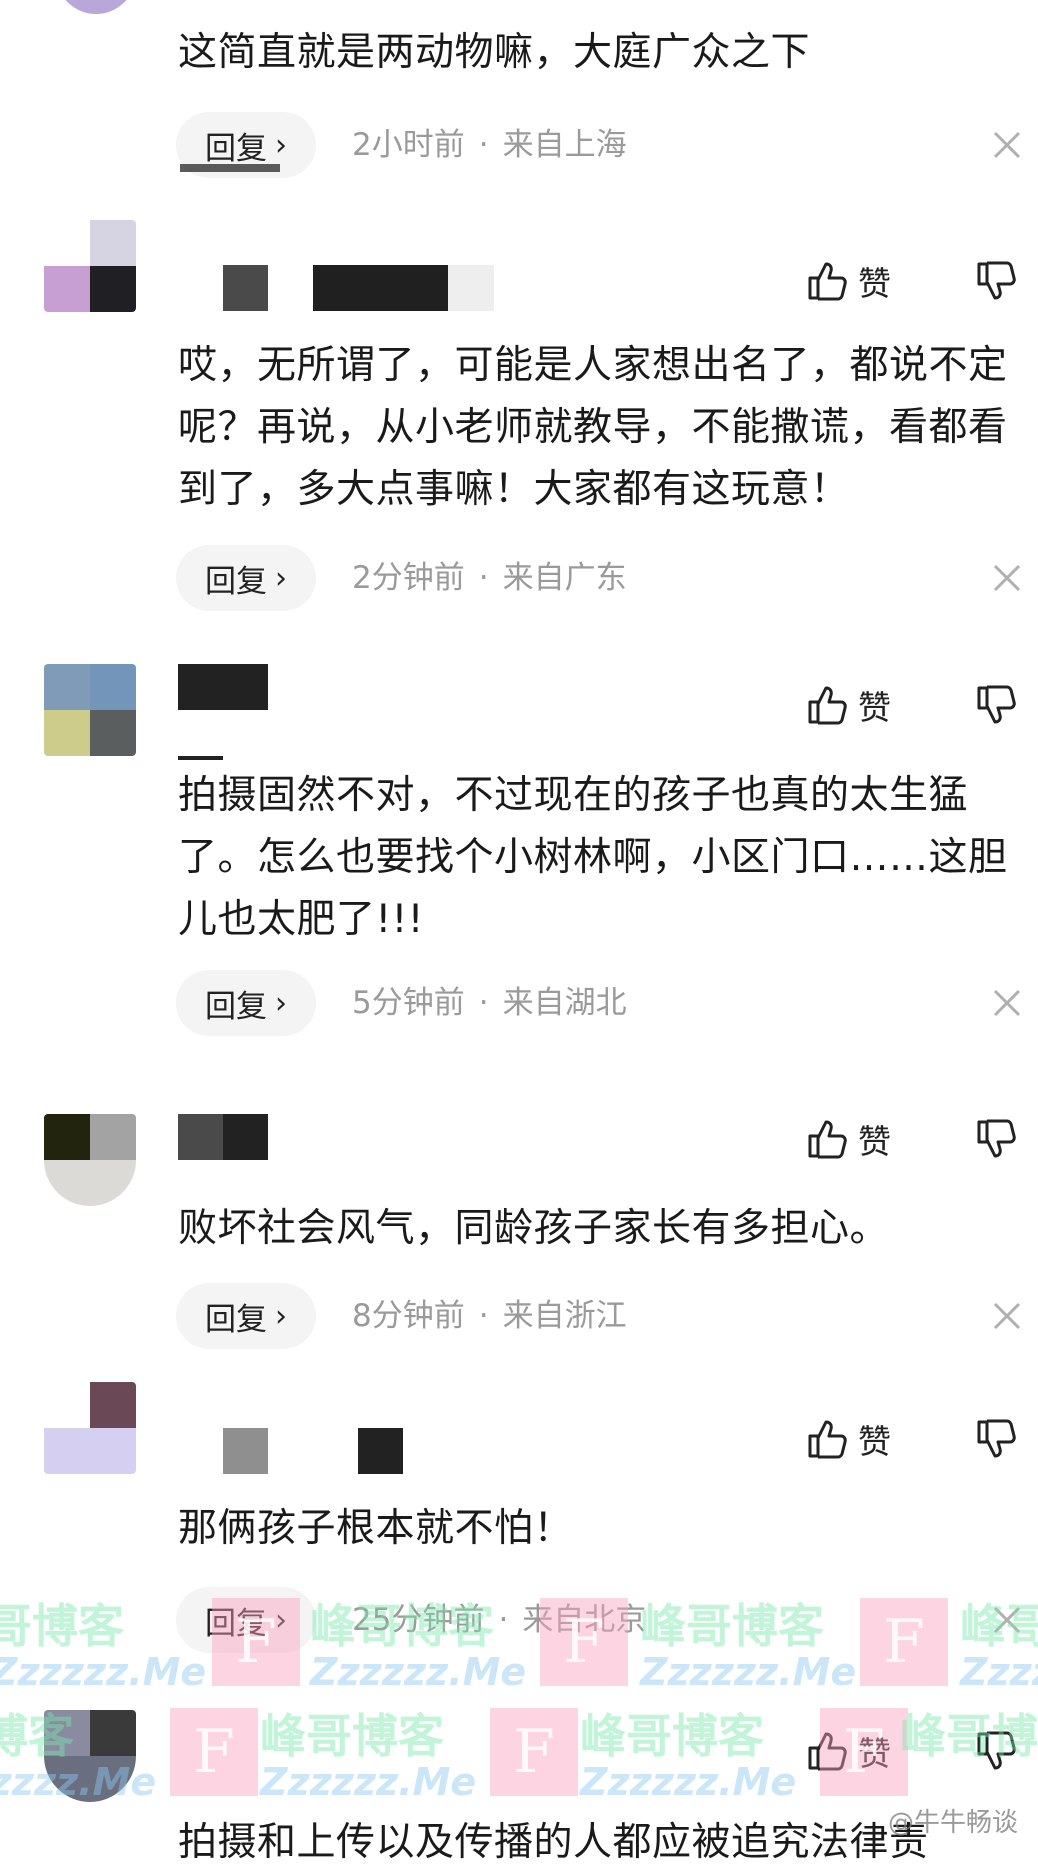 This screenshot has height=1874, width=1038. Describe the element at coordinates (200, 758) in the screenshot. I see `user-badge-line` at that location.